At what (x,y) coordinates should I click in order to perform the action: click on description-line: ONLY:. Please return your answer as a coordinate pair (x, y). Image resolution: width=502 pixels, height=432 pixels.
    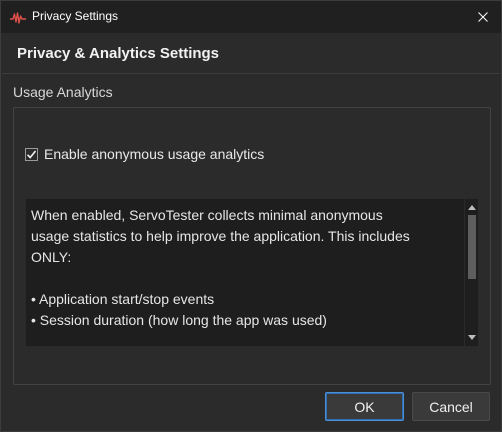
    Looking at the image, I should click on (51, 257).